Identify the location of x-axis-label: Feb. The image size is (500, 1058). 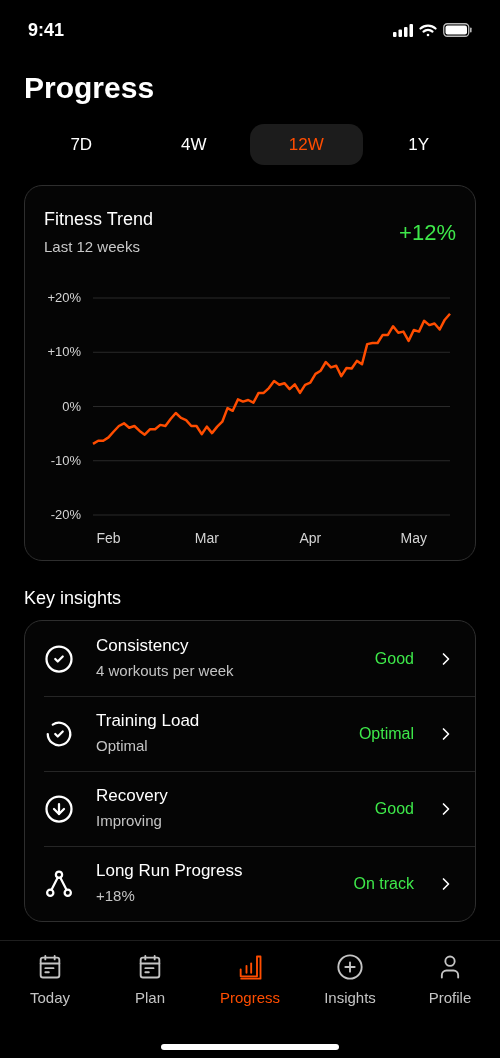
(108, 537).